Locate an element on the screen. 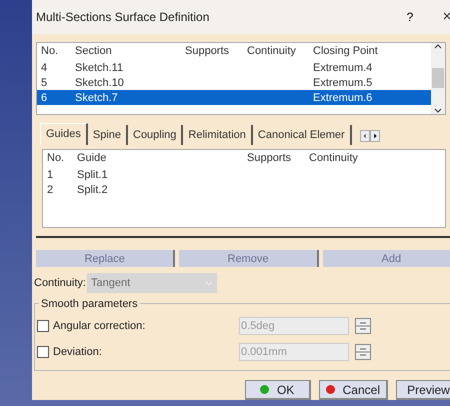 This screenshot has height=406, width=450. scroll-down-icon is located at coordinates (438, 111).